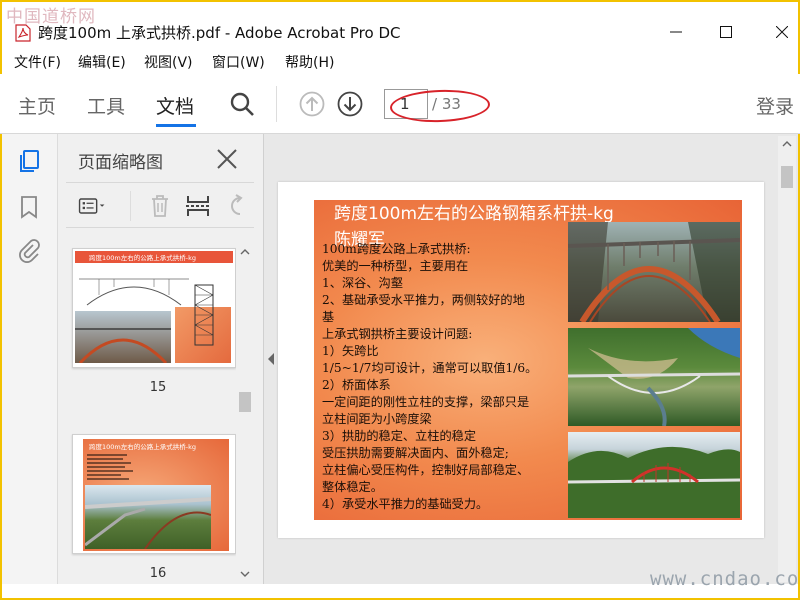 The width and height of the screenshot is (800, 600). Describe the element at coordinates (245, 414) in the screenshot. I see `thumbnail-scrollbar` at that location.